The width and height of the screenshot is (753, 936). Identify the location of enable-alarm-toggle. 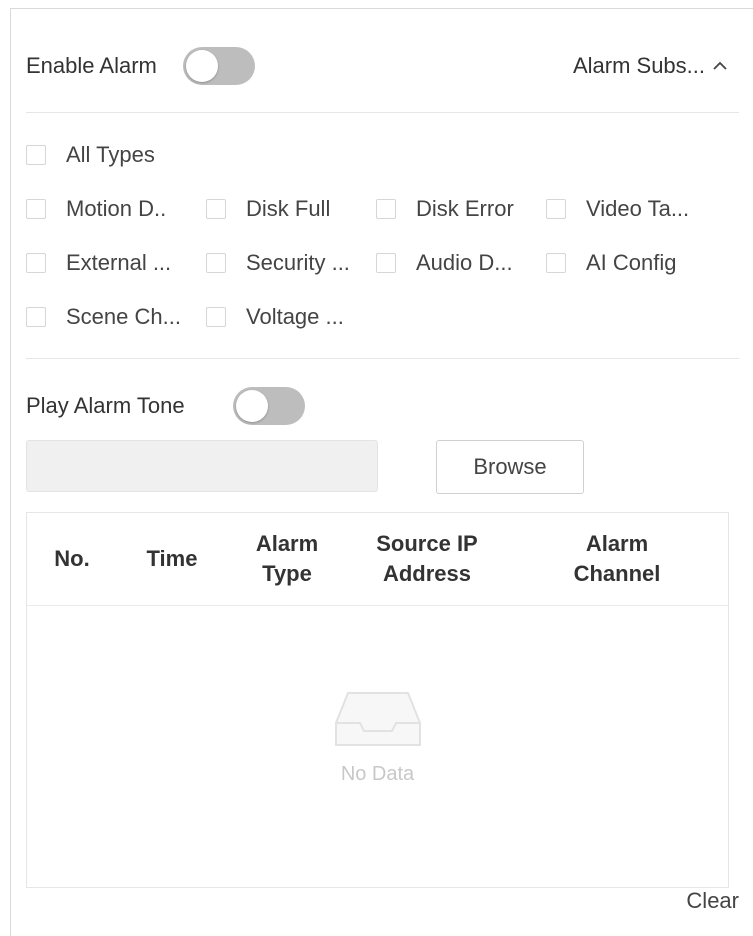
(218, 66).